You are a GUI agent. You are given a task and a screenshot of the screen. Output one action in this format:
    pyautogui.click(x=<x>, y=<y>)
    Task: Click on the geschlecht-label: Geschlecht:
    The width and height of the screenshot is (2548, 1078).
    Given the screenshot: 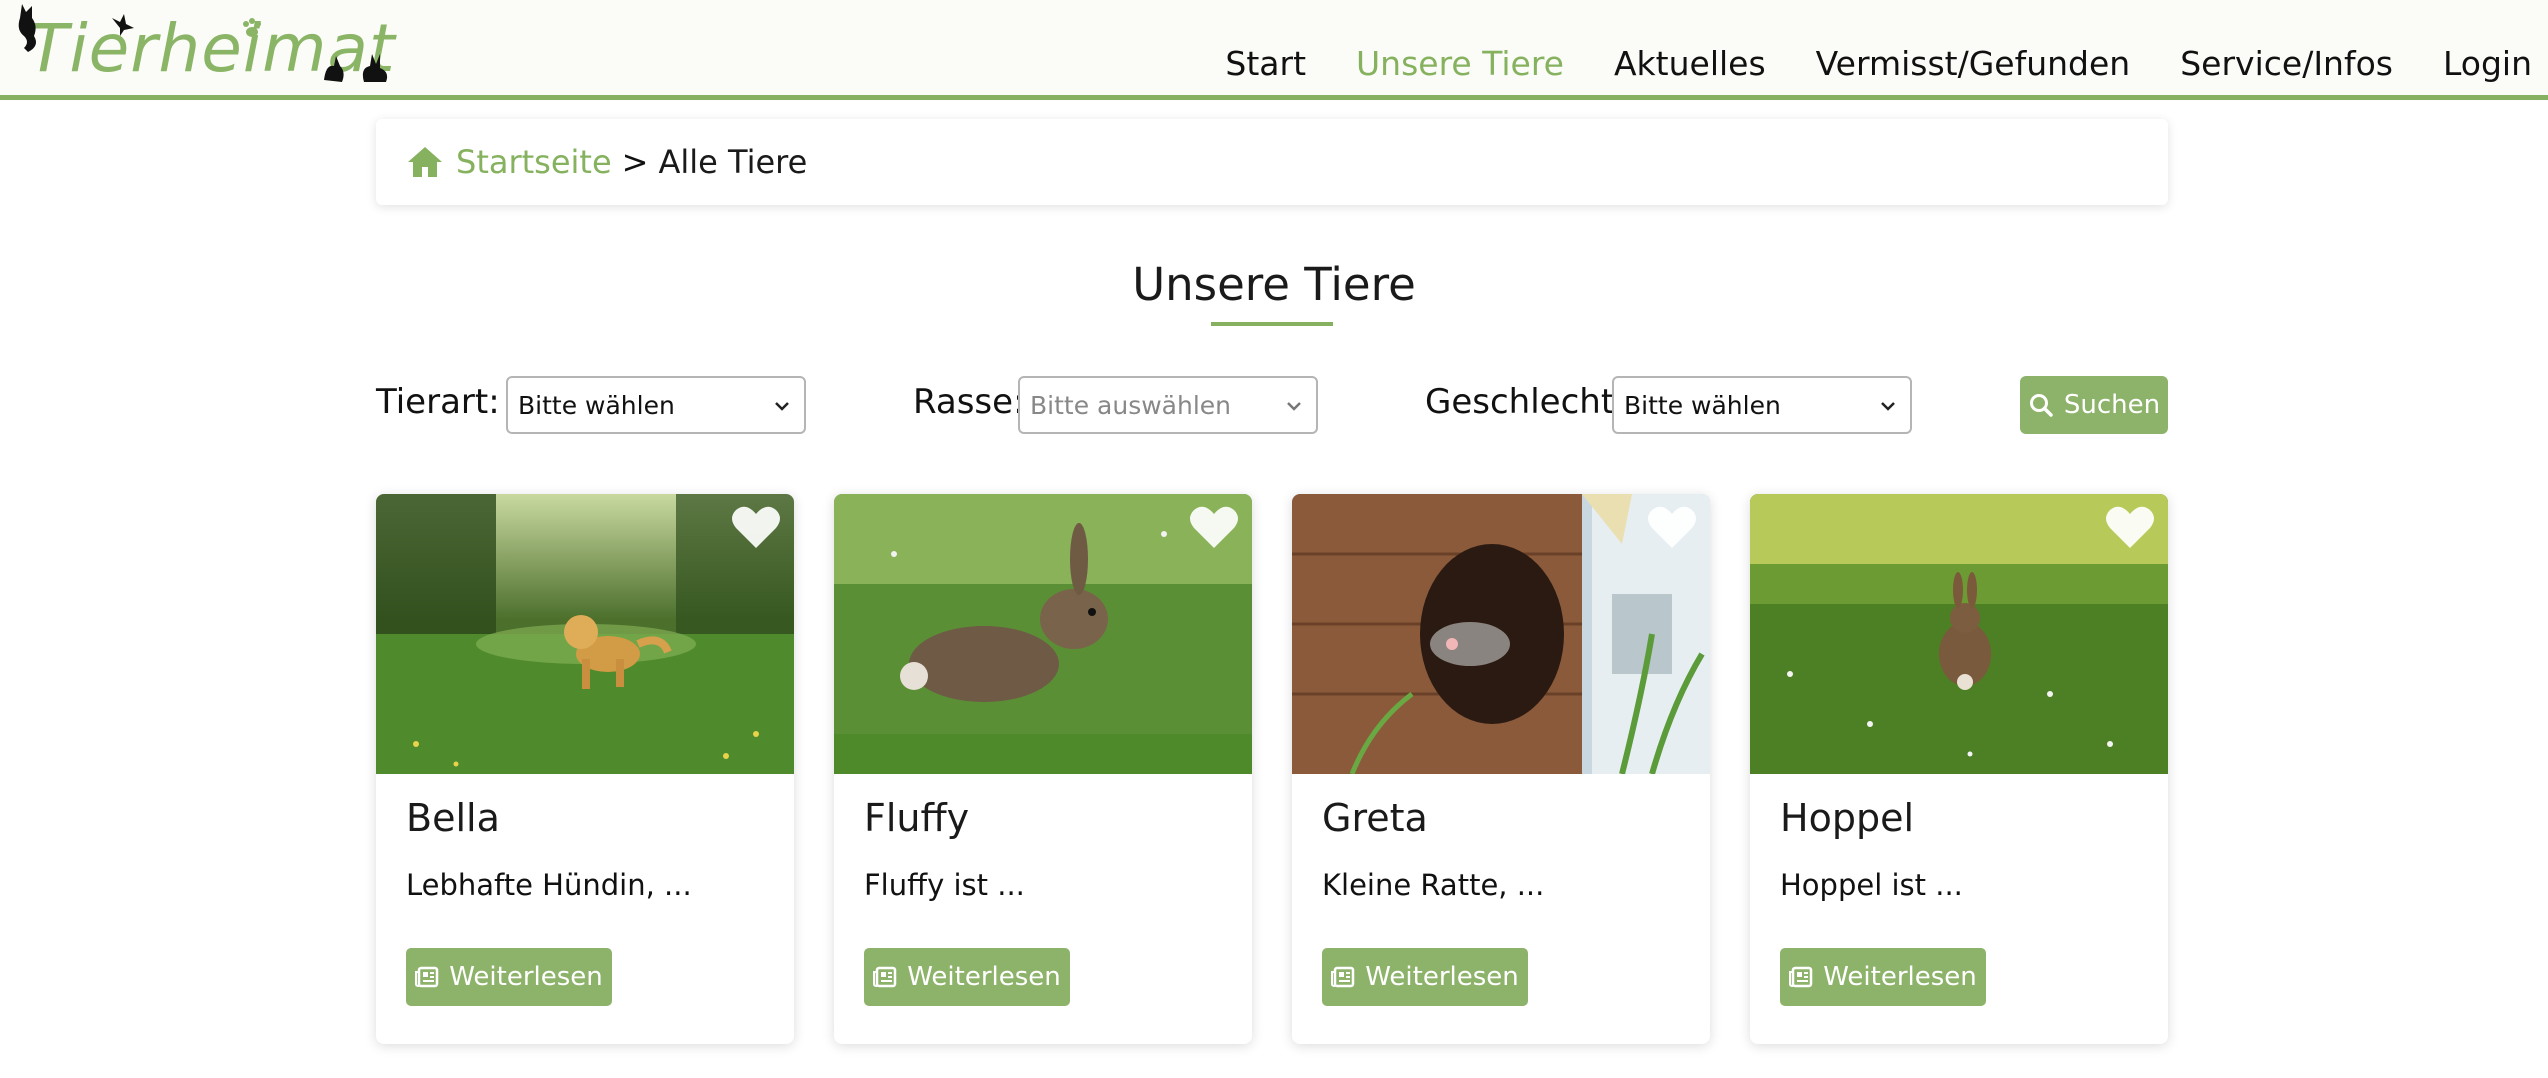 What is the action you would take?
    pyautogui.click(x=1525, y=402)
    